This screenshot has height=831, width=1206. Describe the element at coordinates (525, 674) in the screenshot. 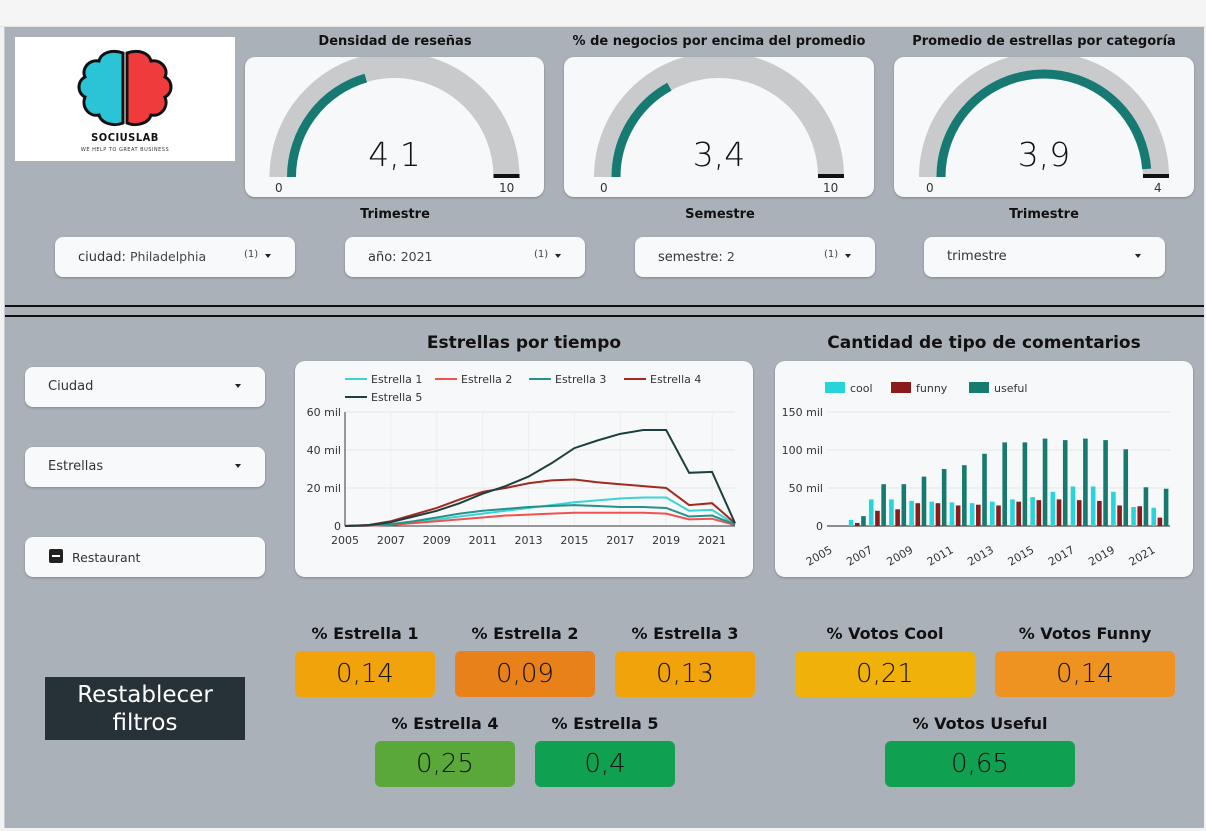

I see `kpi-estrella-2: 0,09` at that location.